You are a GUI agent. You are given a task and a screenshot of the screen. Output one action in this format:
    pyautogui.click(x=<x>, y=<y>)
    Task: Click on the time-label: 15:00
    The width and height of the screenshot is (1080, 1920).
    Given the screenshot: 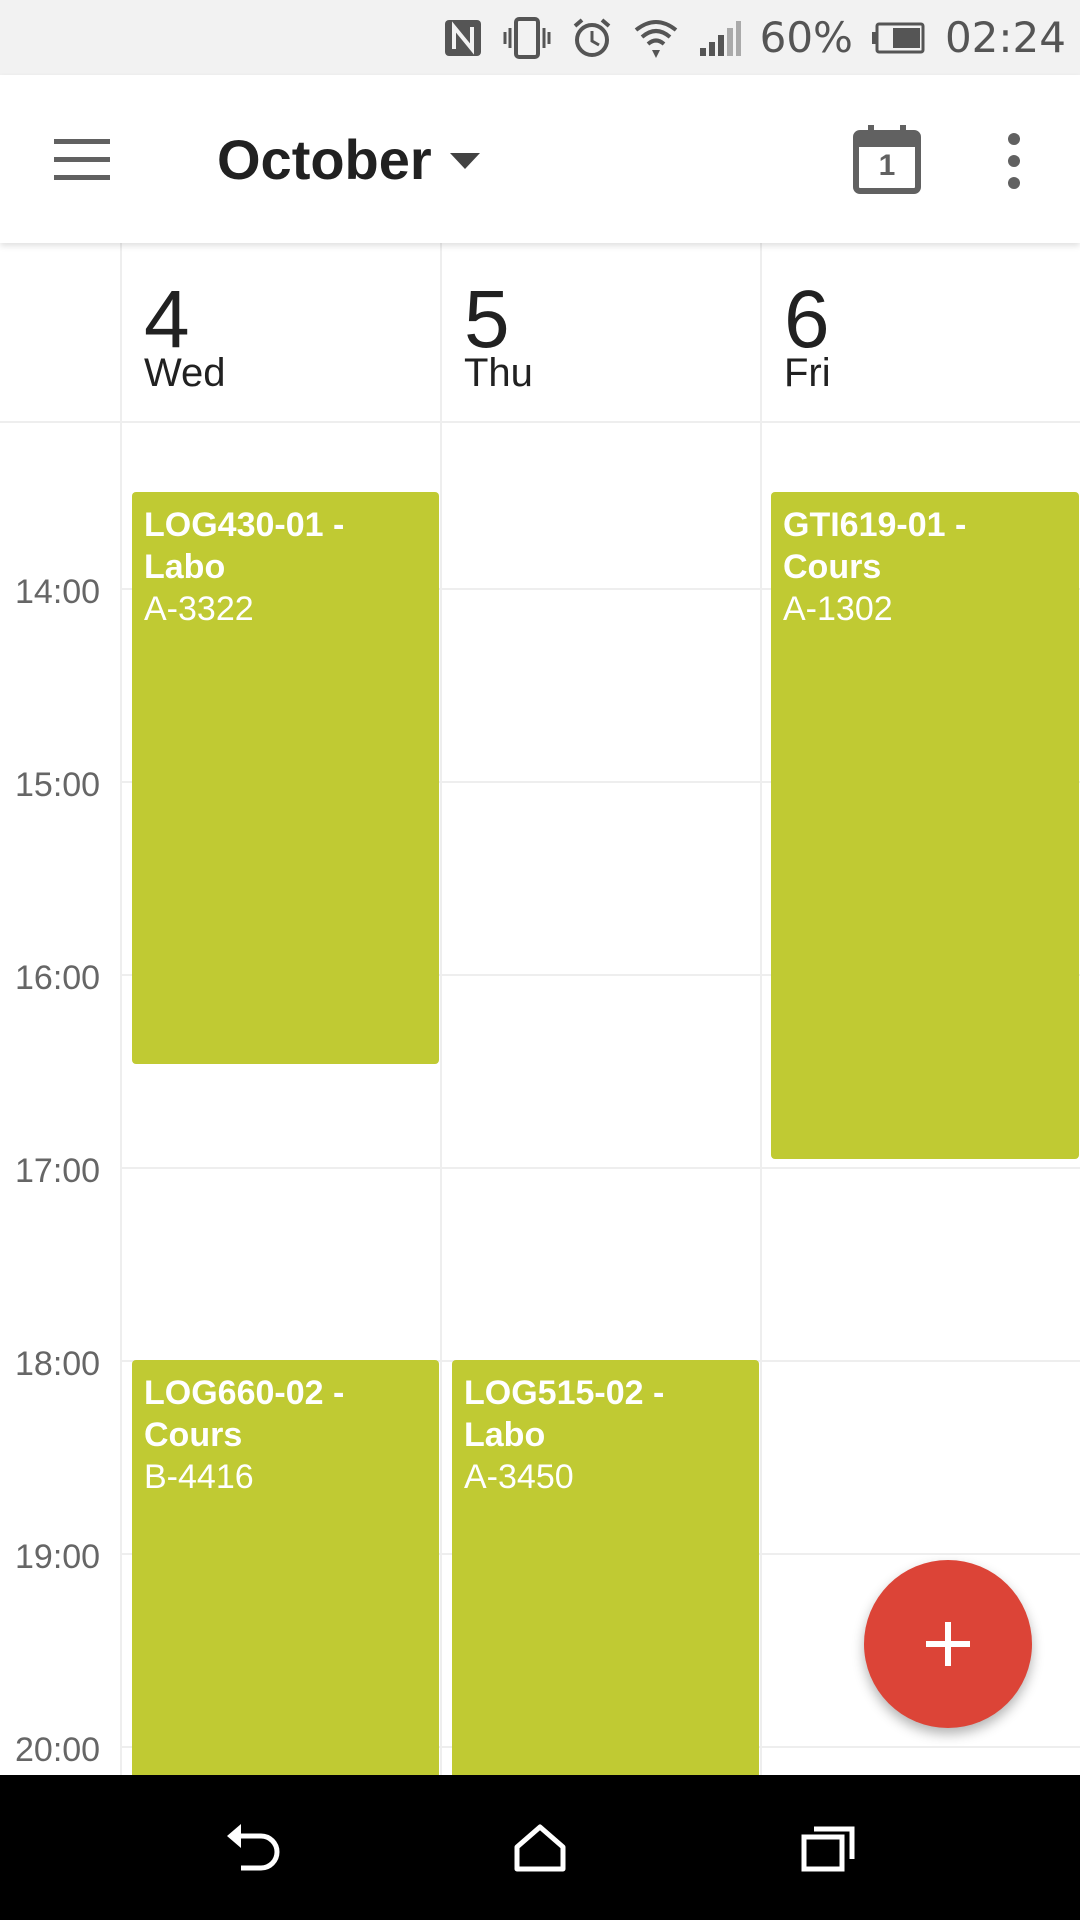 What is the action you would take?
    pyautogui.click(x=58, y=785)
    